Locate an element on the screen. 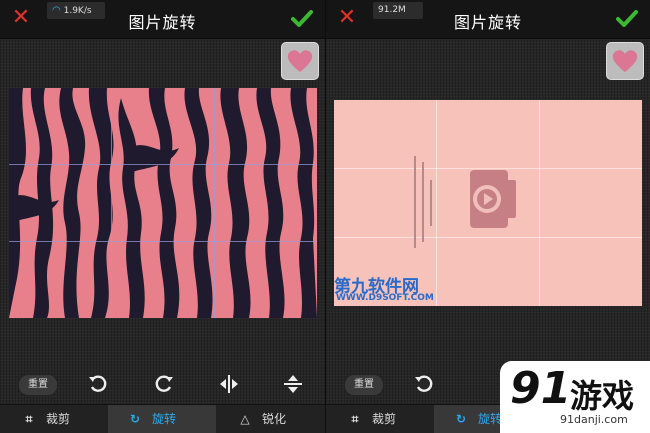 The height and width of the screenshot is (433, 650). top-bar: ✕ 91.2M 图片旋转 is located at coordinates (488, 19).